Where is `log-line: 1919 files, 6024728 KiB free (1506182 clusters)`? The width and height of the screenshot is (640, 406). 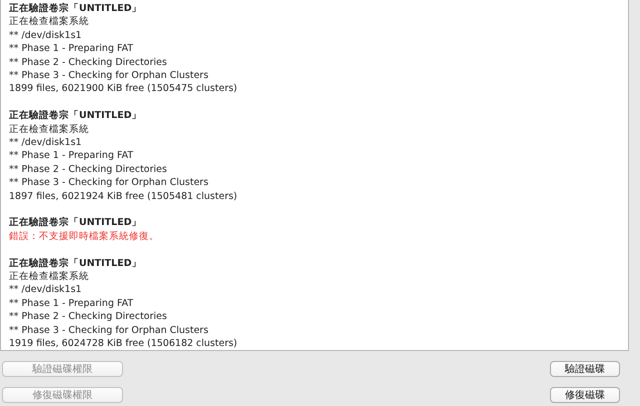
log-line: 1919 files, 6024728 KiB free (1506182 clusters) is located at coordinates (123, 344).